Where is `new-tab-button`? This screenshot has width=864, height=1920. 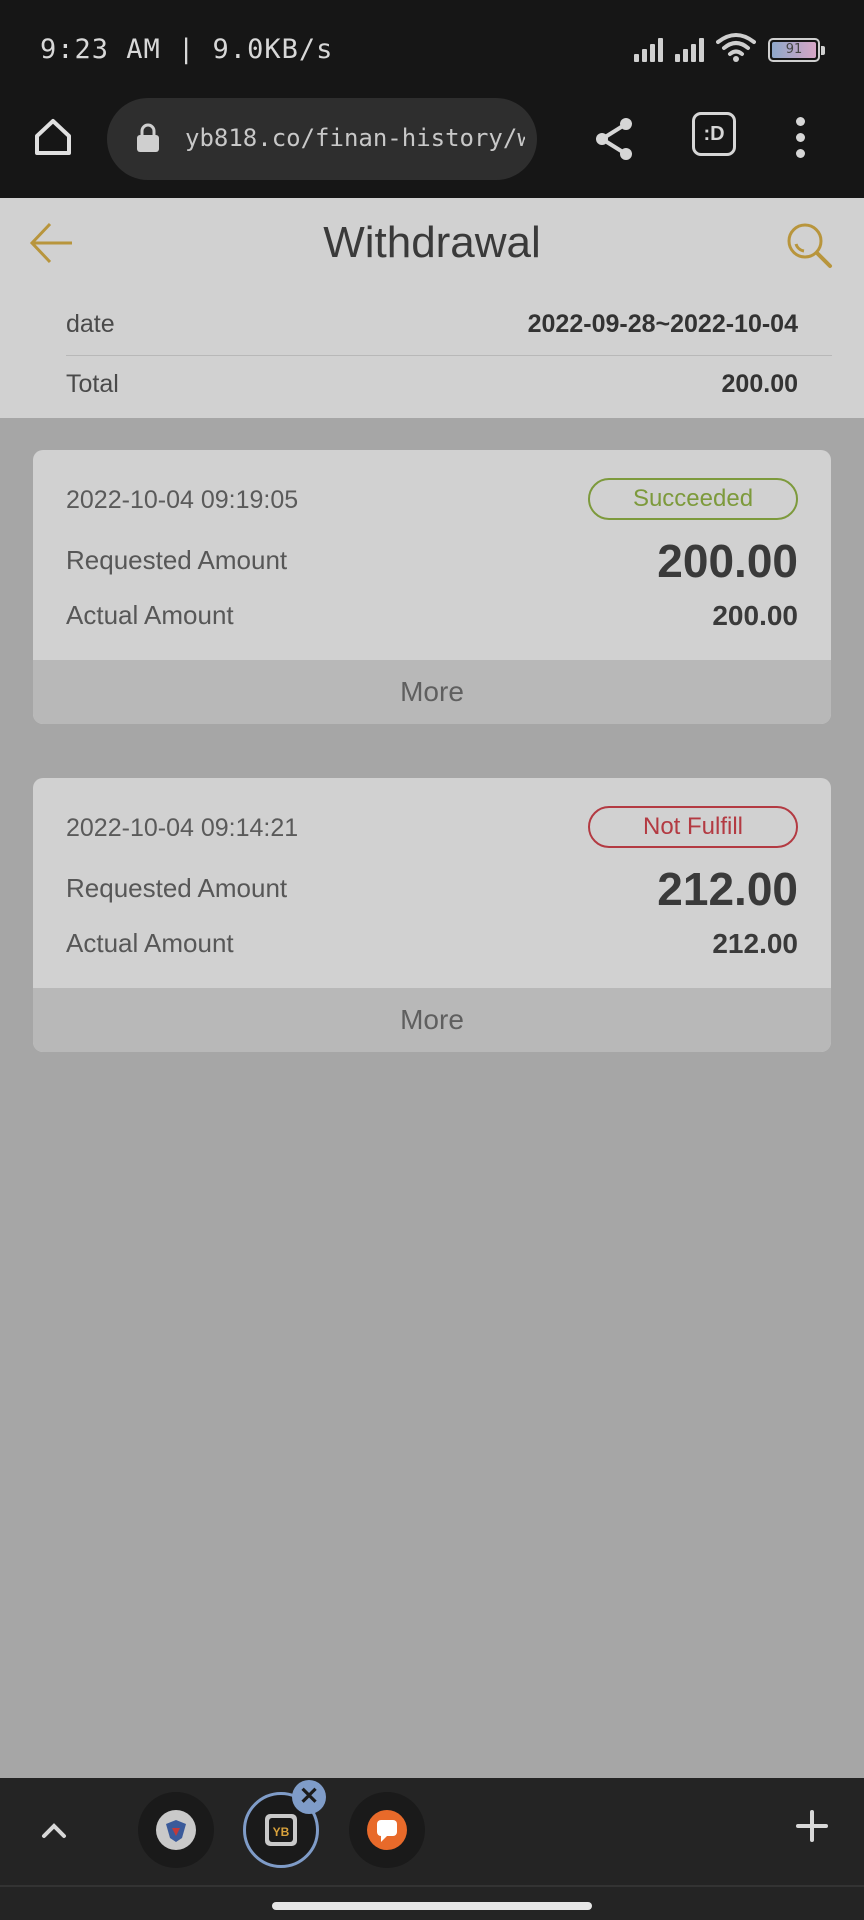 new-tab-button is located at coordinates (812, 1826).